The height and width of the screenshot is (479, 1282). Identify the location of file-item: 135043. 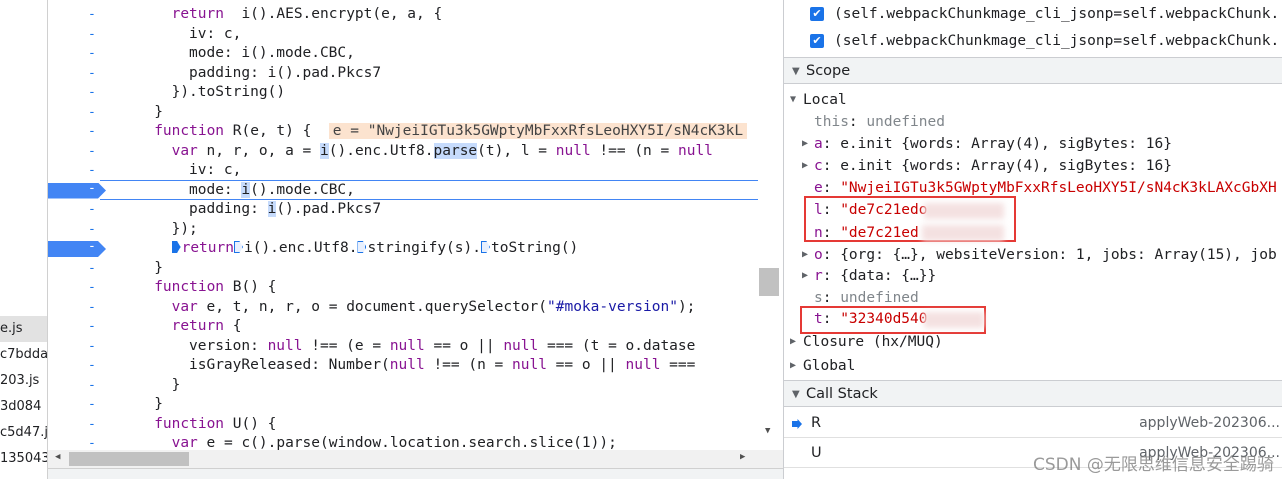
(23, 459).